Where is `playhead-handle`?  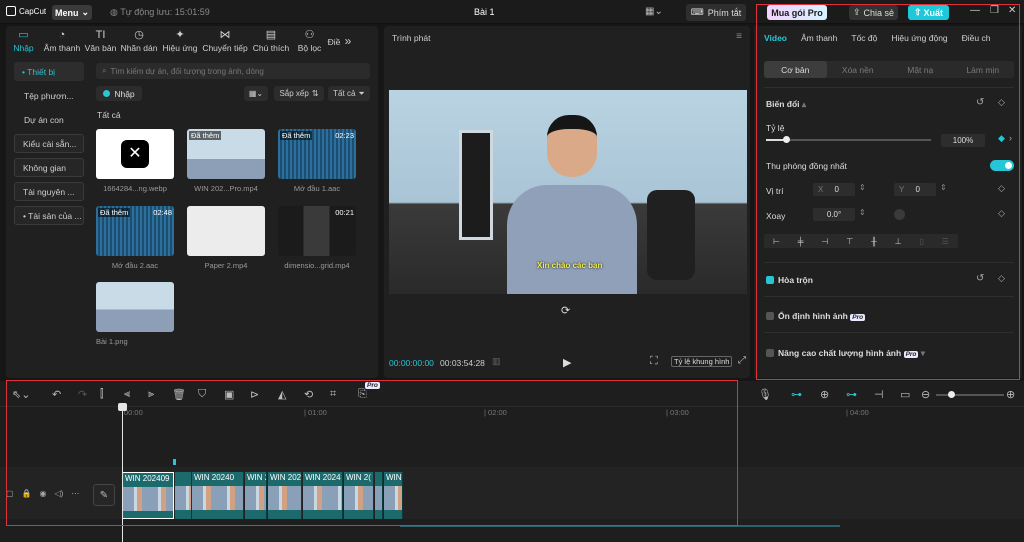 playhead-handle is located at coordinates (122, 407).